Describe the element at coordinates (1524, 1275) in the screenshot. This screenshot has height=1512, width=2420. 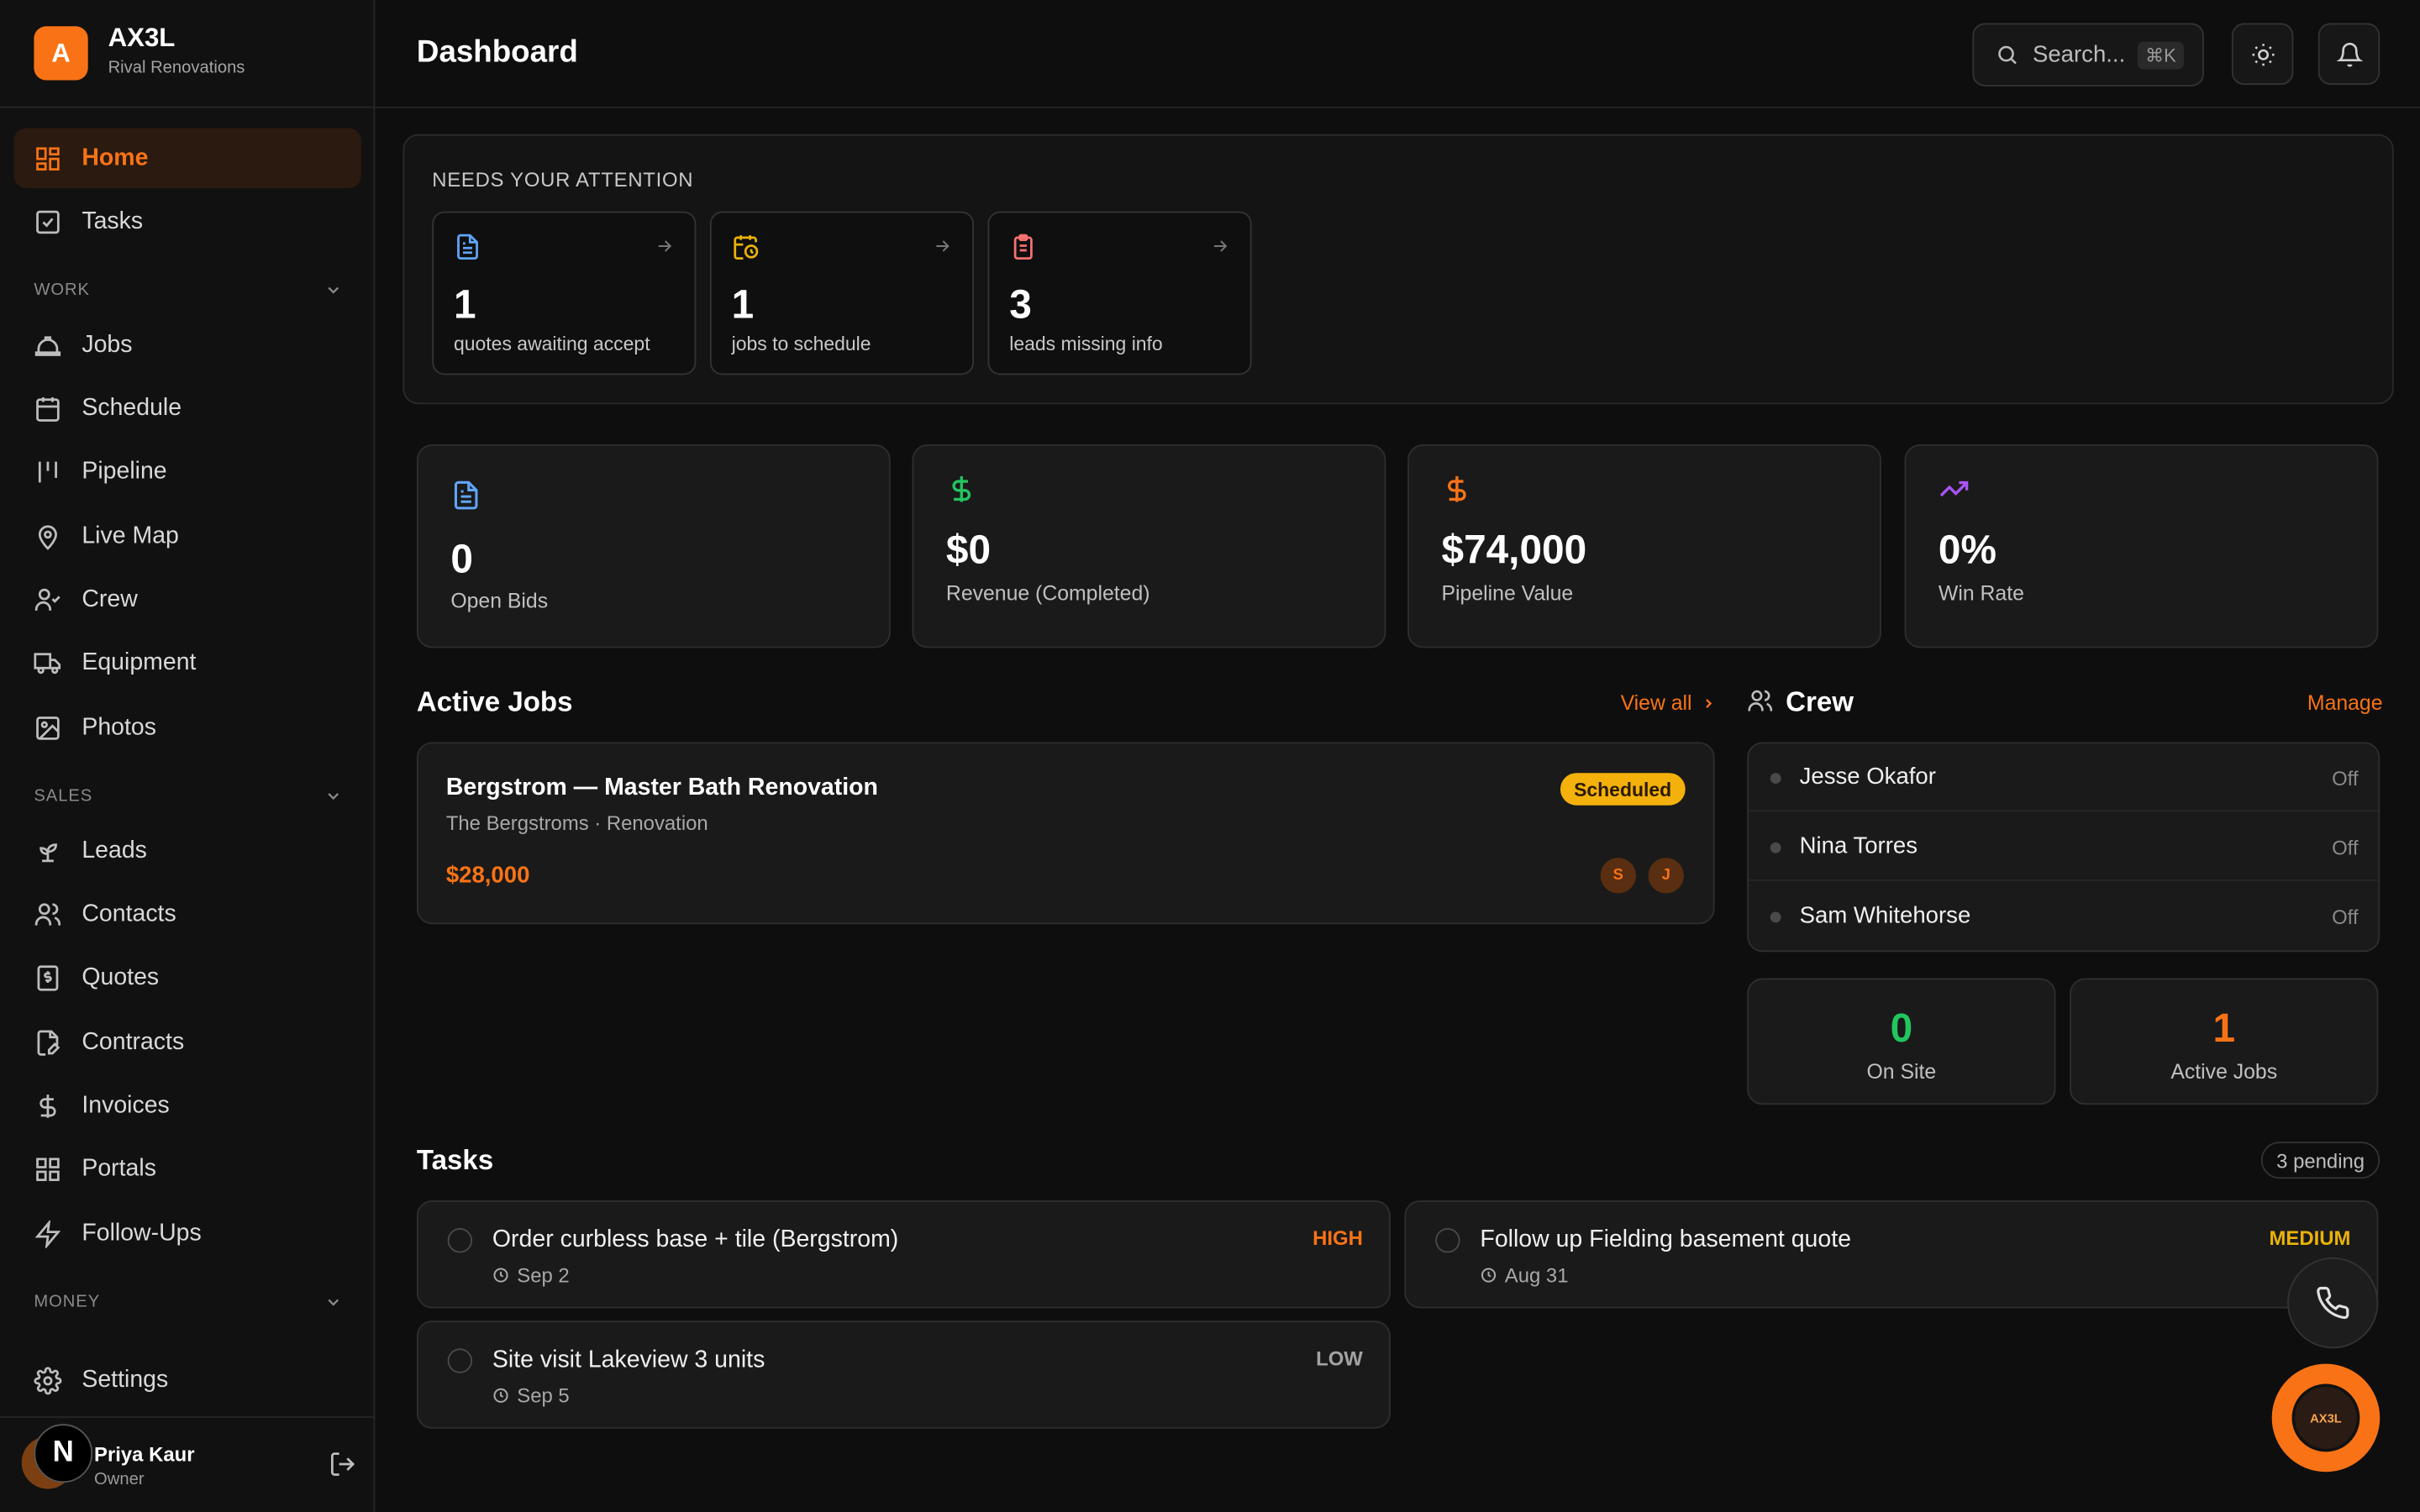
I see `task-date: Aug 31` at that location.